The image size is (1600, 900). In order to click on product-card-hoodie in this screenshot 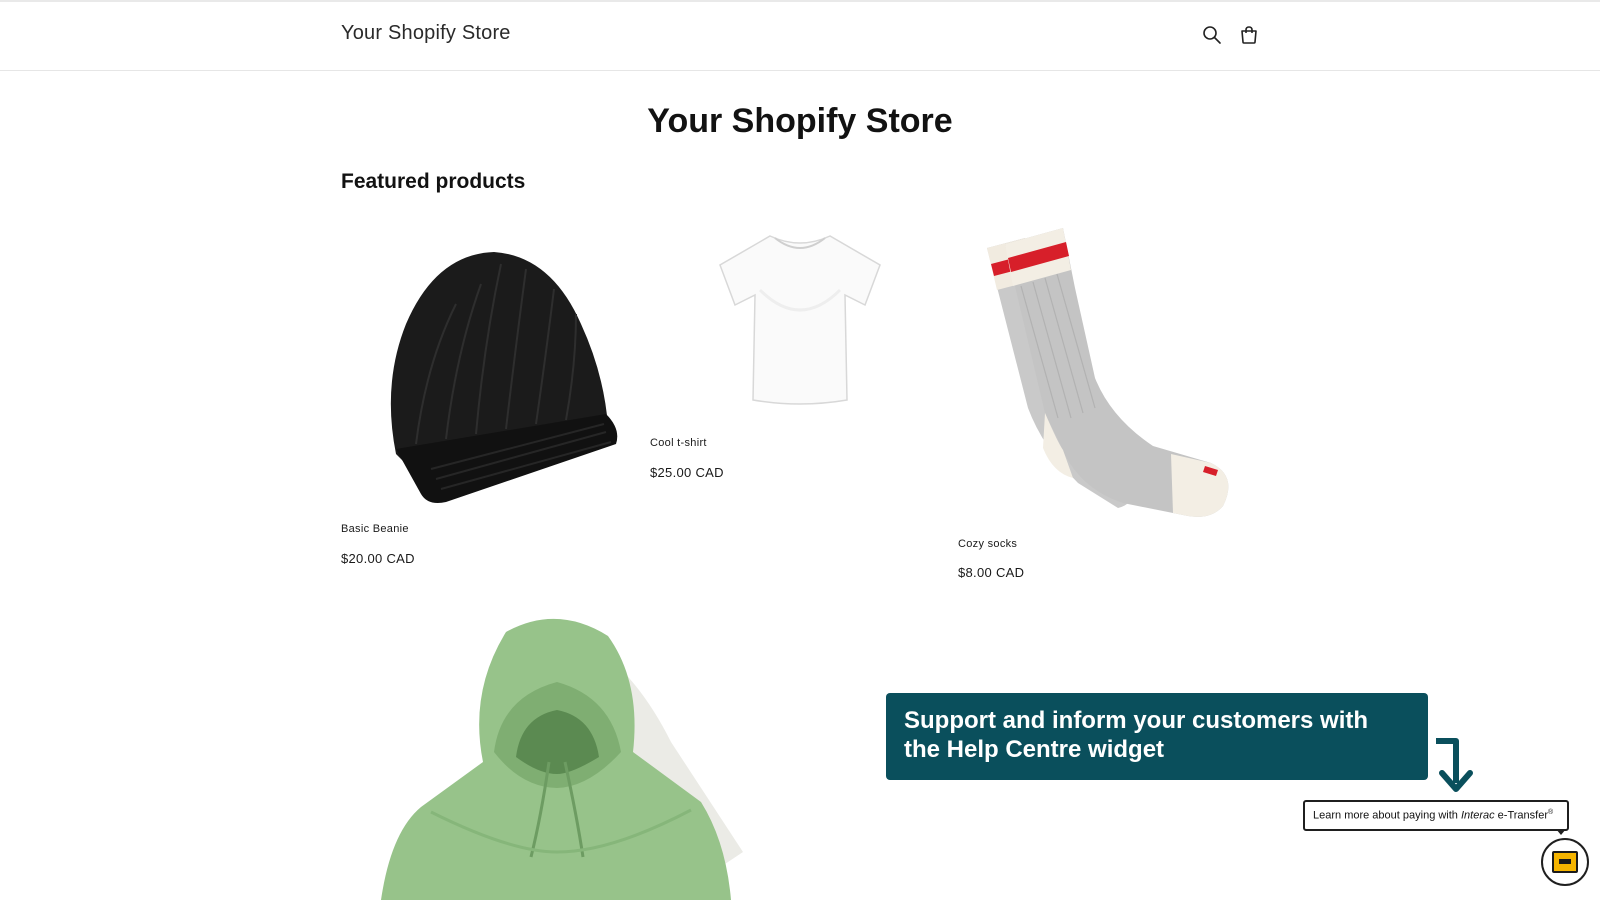, I will do `click(551, 751)`.